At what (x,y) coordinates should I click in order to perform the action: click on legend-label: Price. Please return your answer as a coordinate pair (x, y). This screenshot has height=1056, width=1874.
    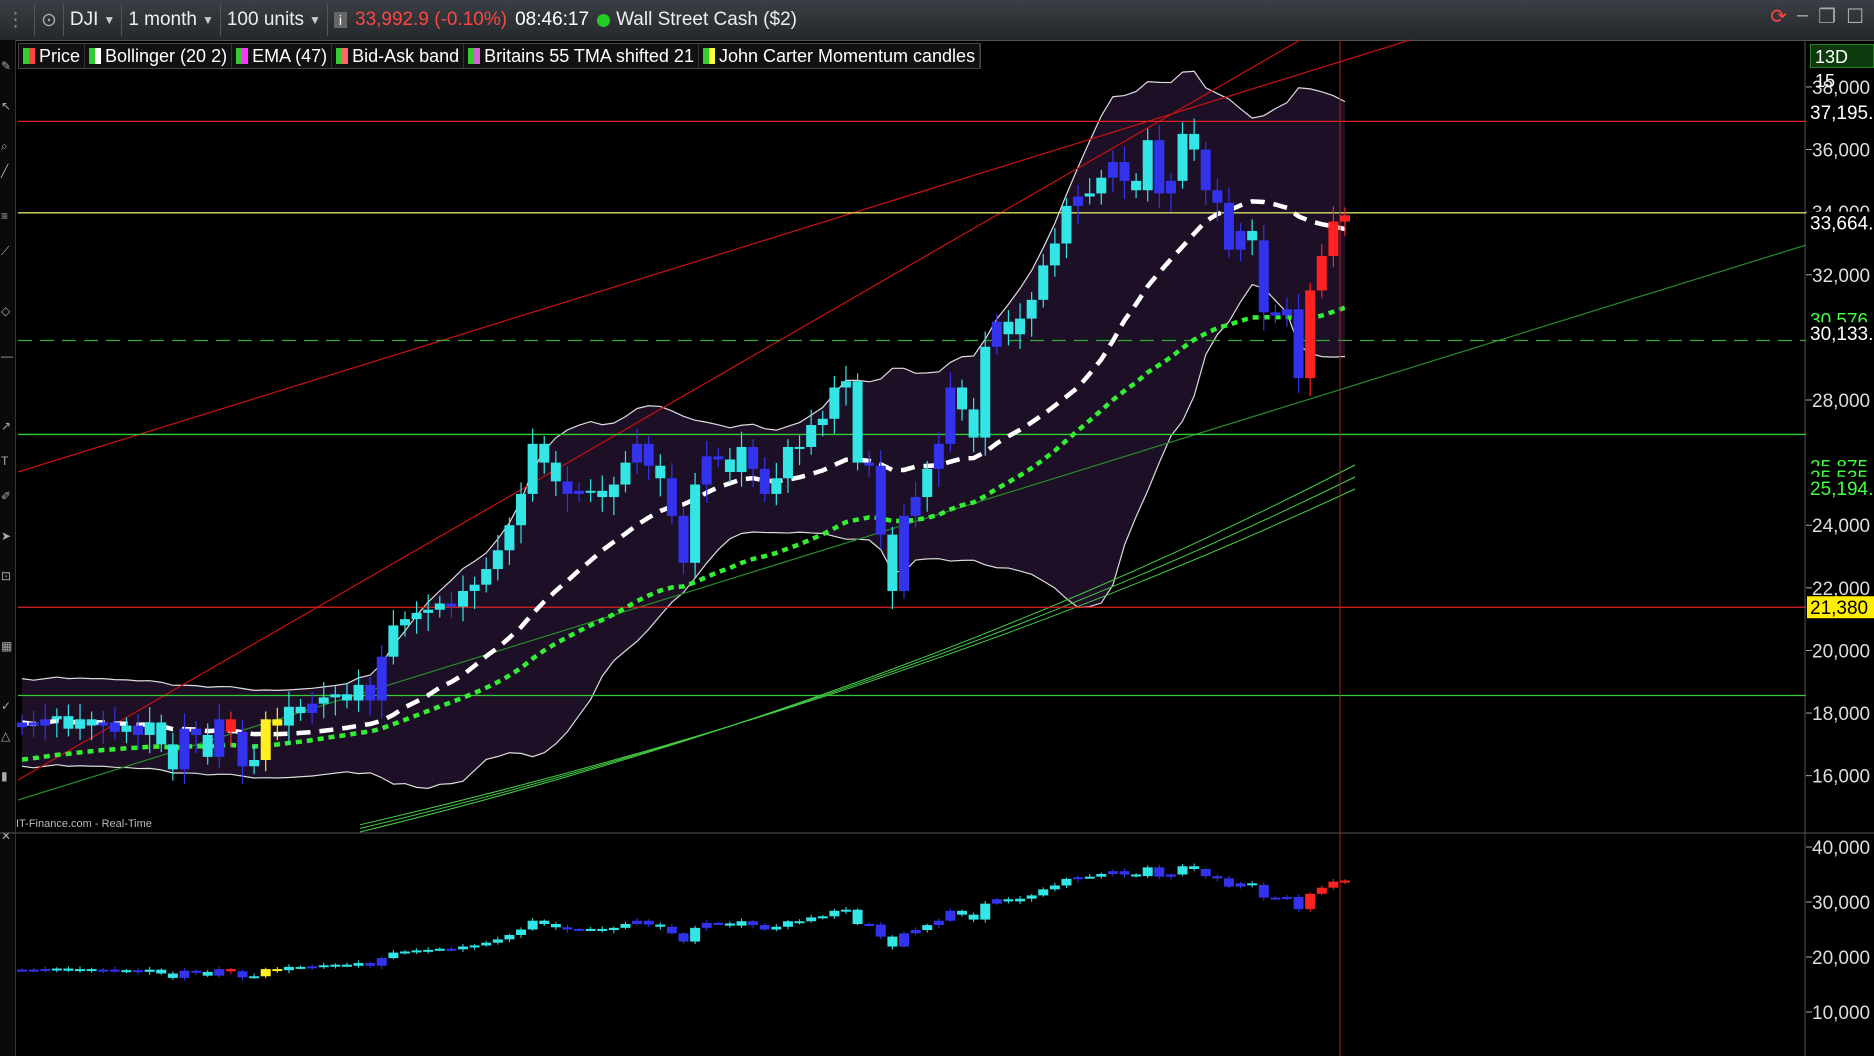
    Looking at the image, I should click on (60, 55).